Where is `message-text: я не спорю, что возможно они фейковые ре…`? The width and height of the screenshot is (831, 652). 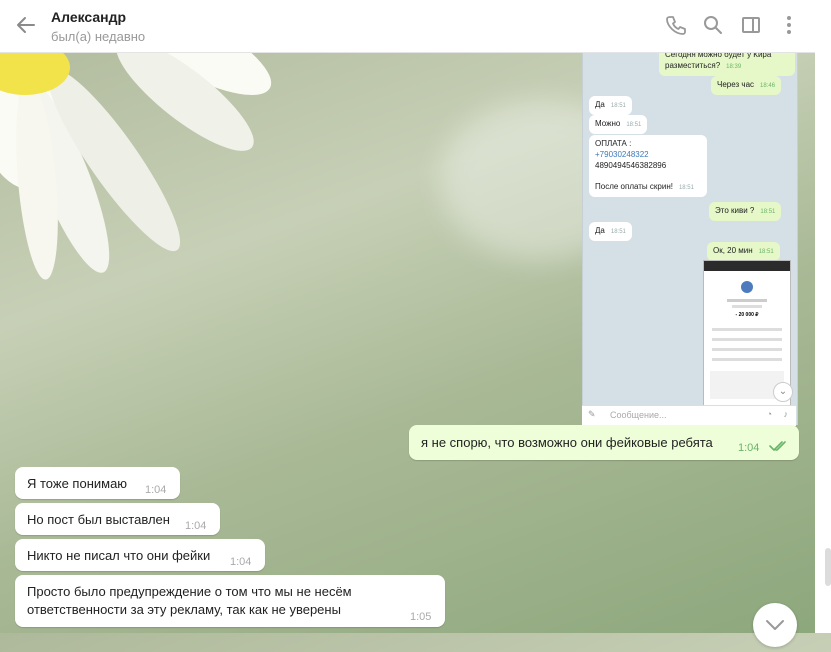
message-text: я не спорю, что возможно они фейковые ре… is located at coordinates (567, 442).